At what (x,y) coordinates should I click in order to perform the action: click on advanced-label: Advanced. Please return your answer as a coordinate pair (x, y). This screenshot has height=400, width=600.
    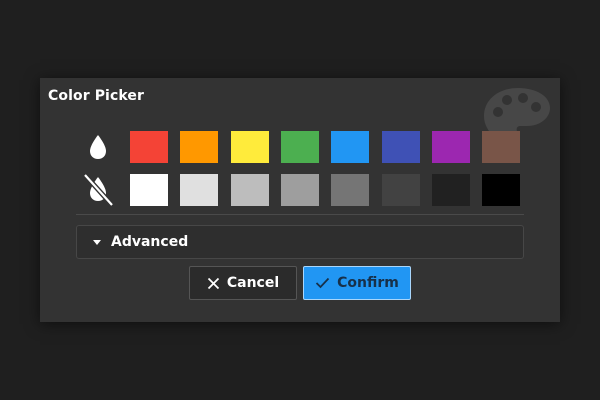
    Looking at the image, I should click on (150, 242).